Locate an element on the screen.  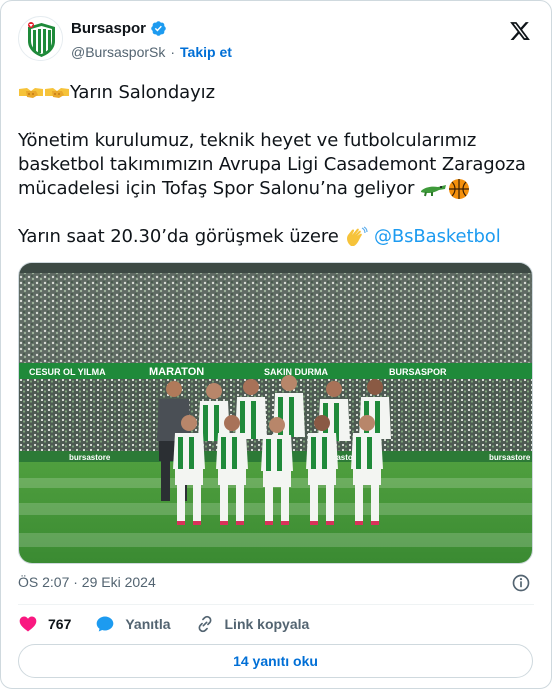
account-avatar is located at coordinates (40, 38).